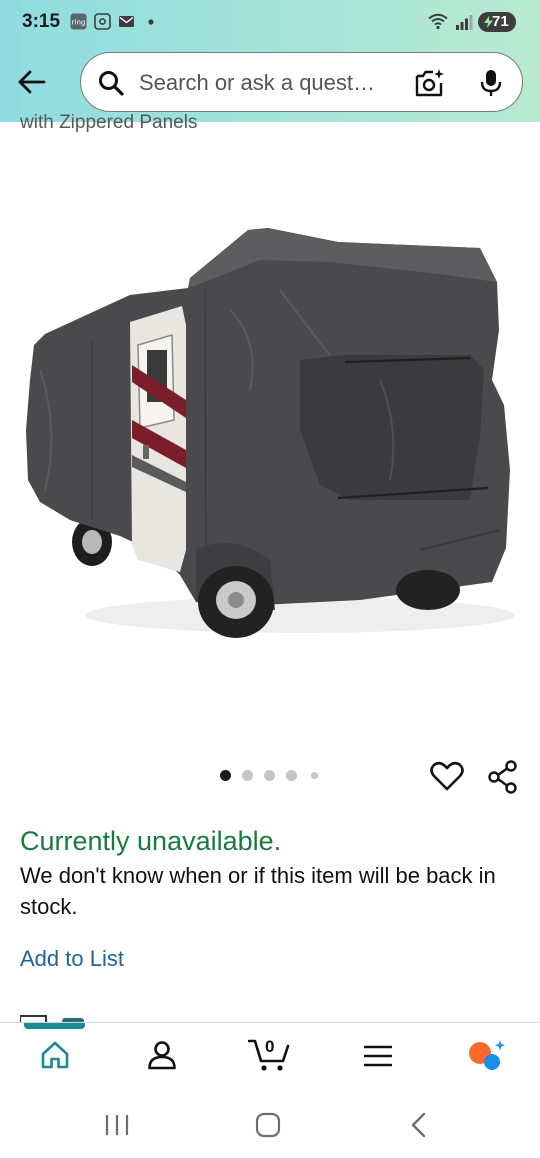 The image size is (540, 1158). What do you see at coordinates (430, 83) in the screenshot?
I see `camera-search-icon` at bounding box center [430, 83].